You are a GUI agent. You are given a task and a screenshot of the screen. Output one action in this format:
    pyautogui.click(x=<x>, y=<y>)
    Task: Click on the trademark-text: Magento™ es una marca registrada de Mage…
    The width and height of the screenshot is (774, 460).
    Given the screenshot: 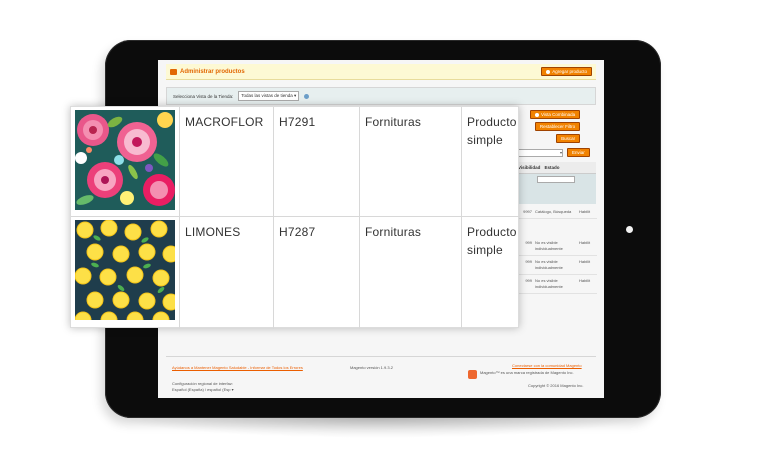 What is the action you would take?
    pyautogui.click(x=527, y=372)
    